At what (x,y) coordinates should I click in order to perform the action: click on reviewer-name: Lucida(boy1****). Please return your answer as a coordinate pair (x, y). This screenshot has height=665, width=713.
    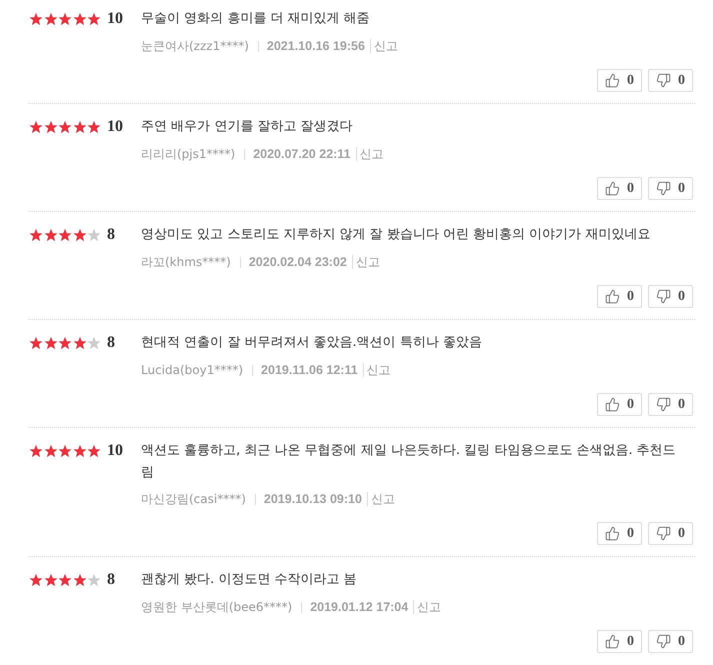
    Looking at the image, I should click on (192, 370).